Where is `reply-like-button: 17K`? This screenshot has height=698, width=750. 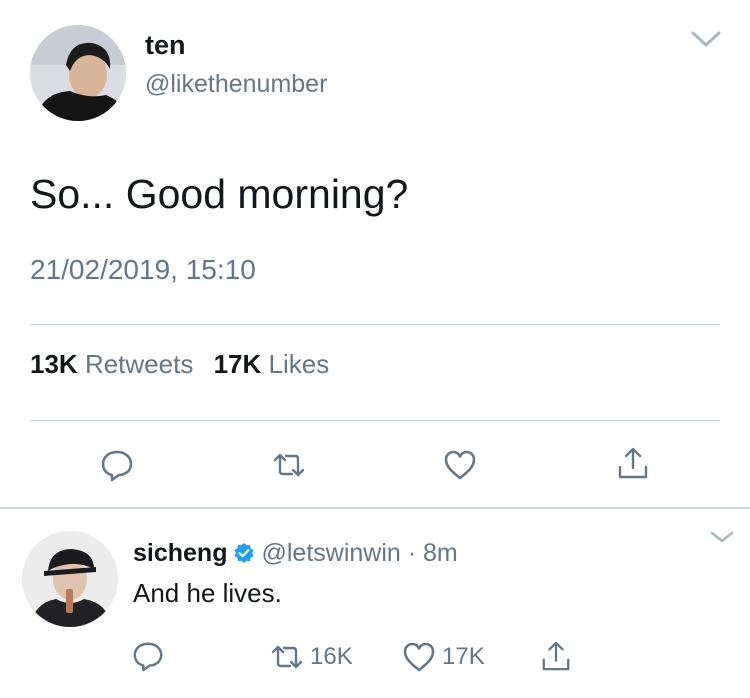
reply-like-button: 17K is located at coordinates (443, 657).